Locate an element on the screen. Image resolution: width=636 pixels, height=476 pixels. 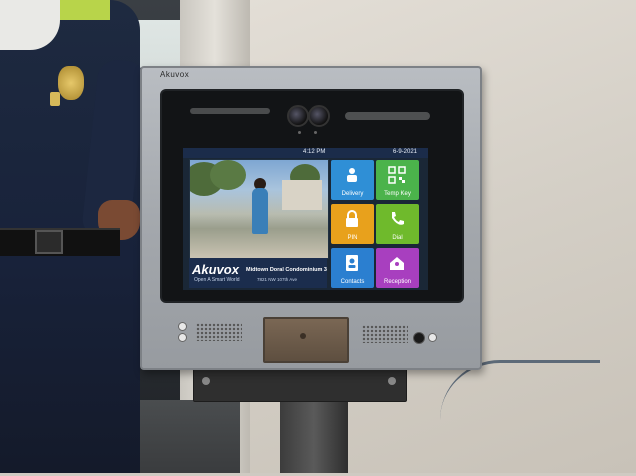
tree is located at coordinates (228, 175).